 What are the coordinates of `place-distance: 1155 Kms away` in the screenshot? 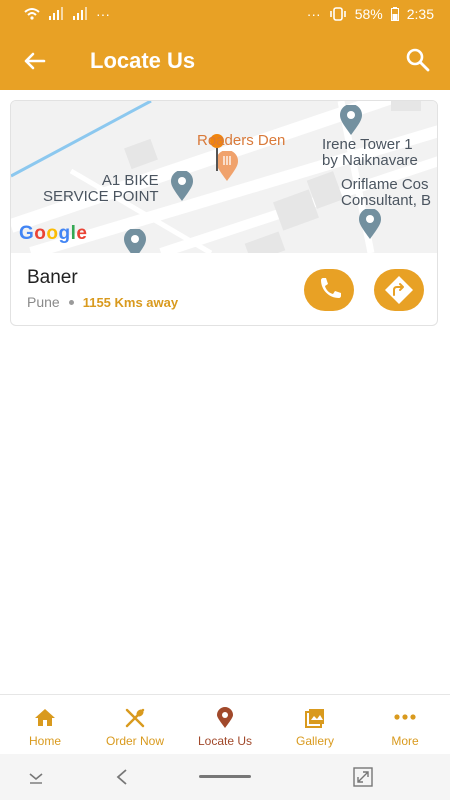 It's located at (130, 302).